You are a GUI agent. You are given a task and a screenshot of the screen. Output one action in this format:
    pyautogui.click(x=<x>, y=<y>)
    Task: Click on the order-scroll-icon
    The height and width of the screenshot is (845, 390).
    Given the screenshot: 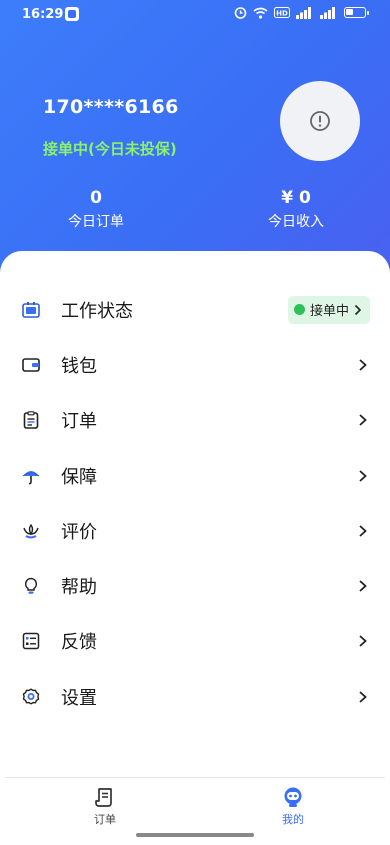 What is the action you would take?
    pyautogui.click(x=103, y=797)
    